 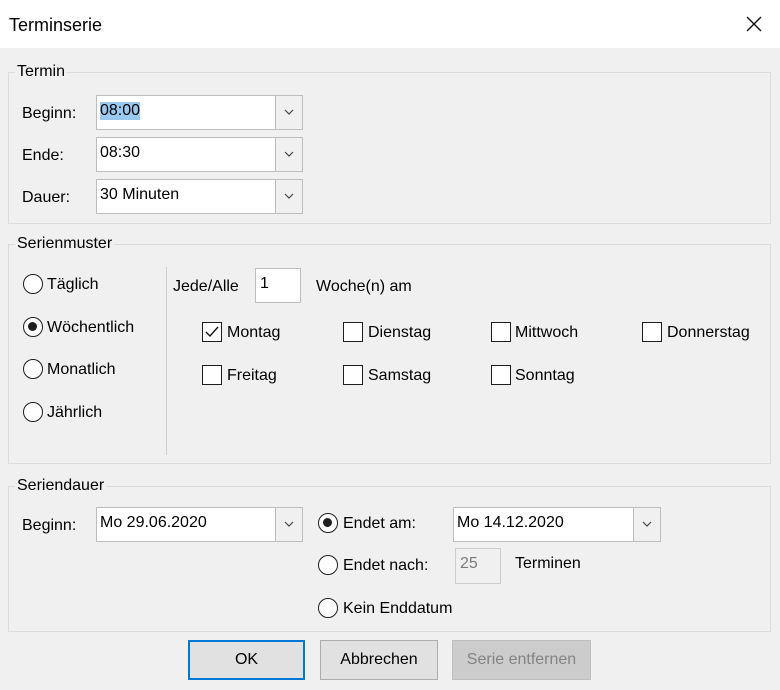 What do you see at coordinates (212, 375) in the screenshot?
I see `checkbox-friday` at bounding box center [212, 375].